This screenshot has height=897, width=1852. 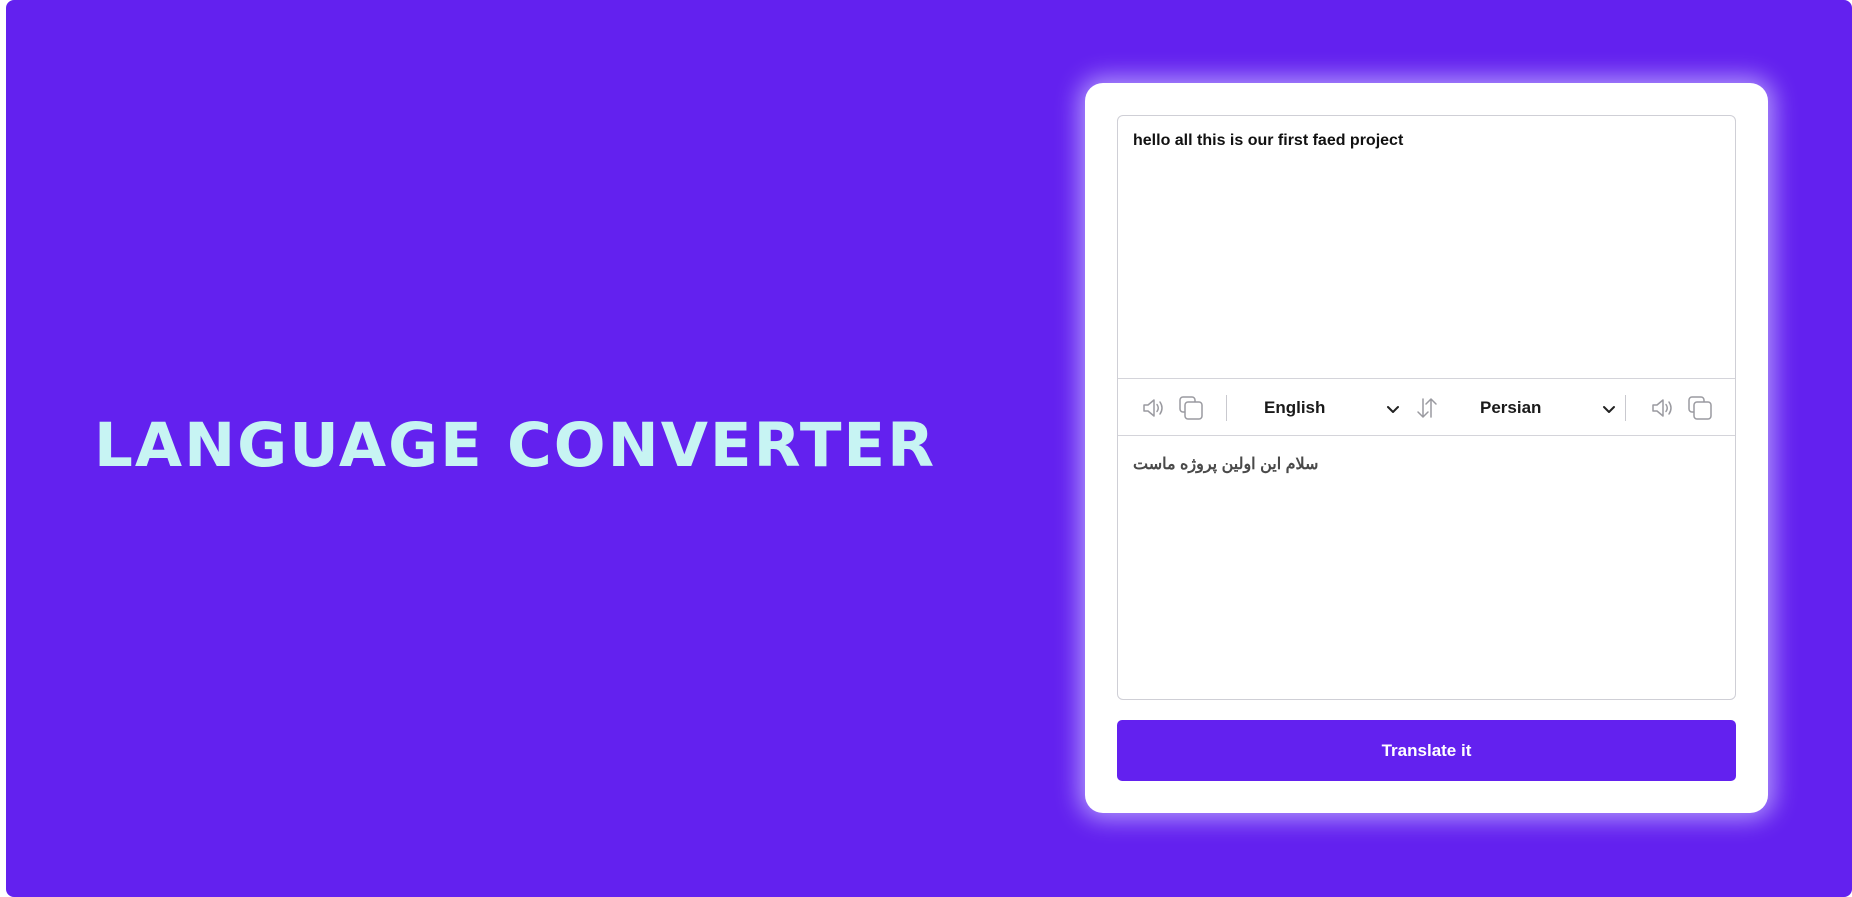 I want to click on source-language-select: English, so click(x=1334, y=408).